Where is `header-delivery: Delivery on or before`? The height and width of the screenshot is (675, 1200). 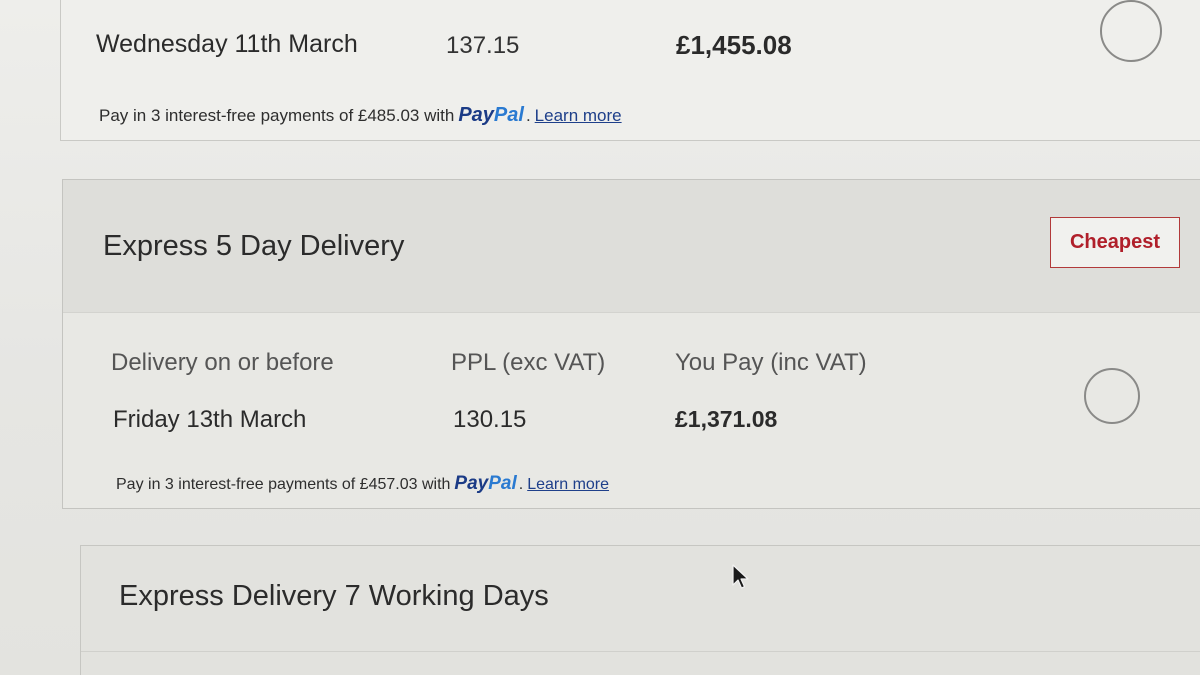 header-delivery: Delivery on or before is located at coordinates (222, 362).